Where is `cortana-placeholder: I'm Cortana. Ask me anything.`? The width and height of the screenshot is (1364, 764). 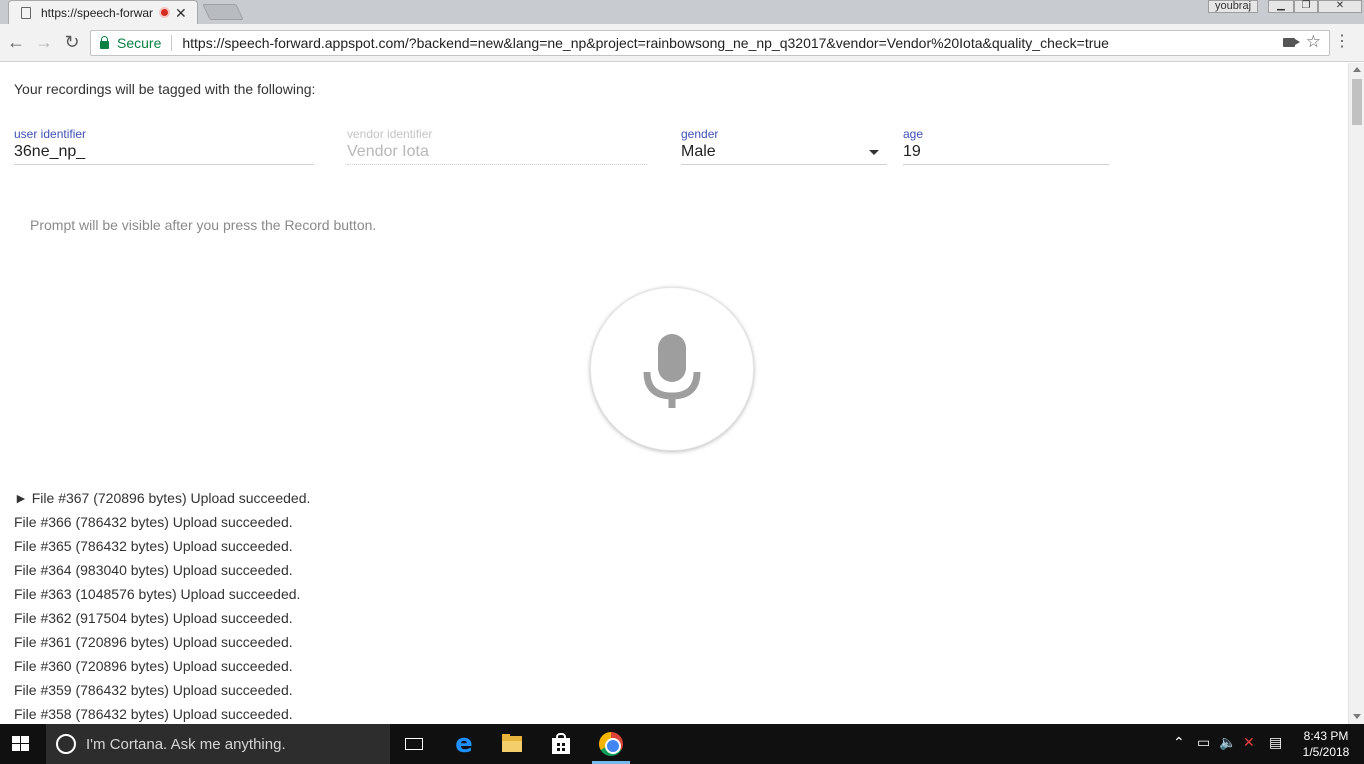 cortana-placeholder: I'm Cortana. Ask me anything. is located at coordinates (186, 744).